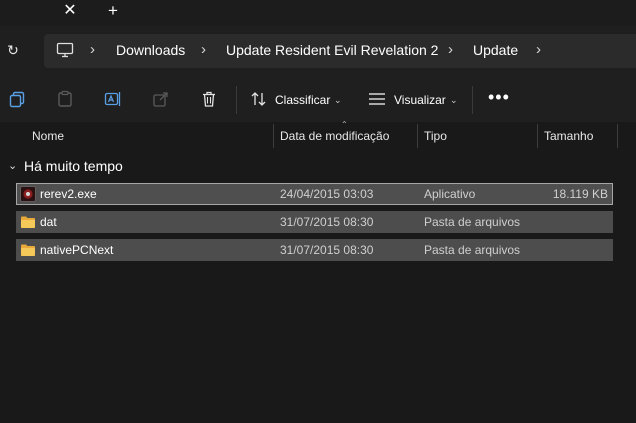 The height and width of the screenshot is (423, 636). What do you see at coordinates (14, 166) in the screenshot?
I see `group-collapse-chevron-icon: ⌄` at bounding box center [14, 166].